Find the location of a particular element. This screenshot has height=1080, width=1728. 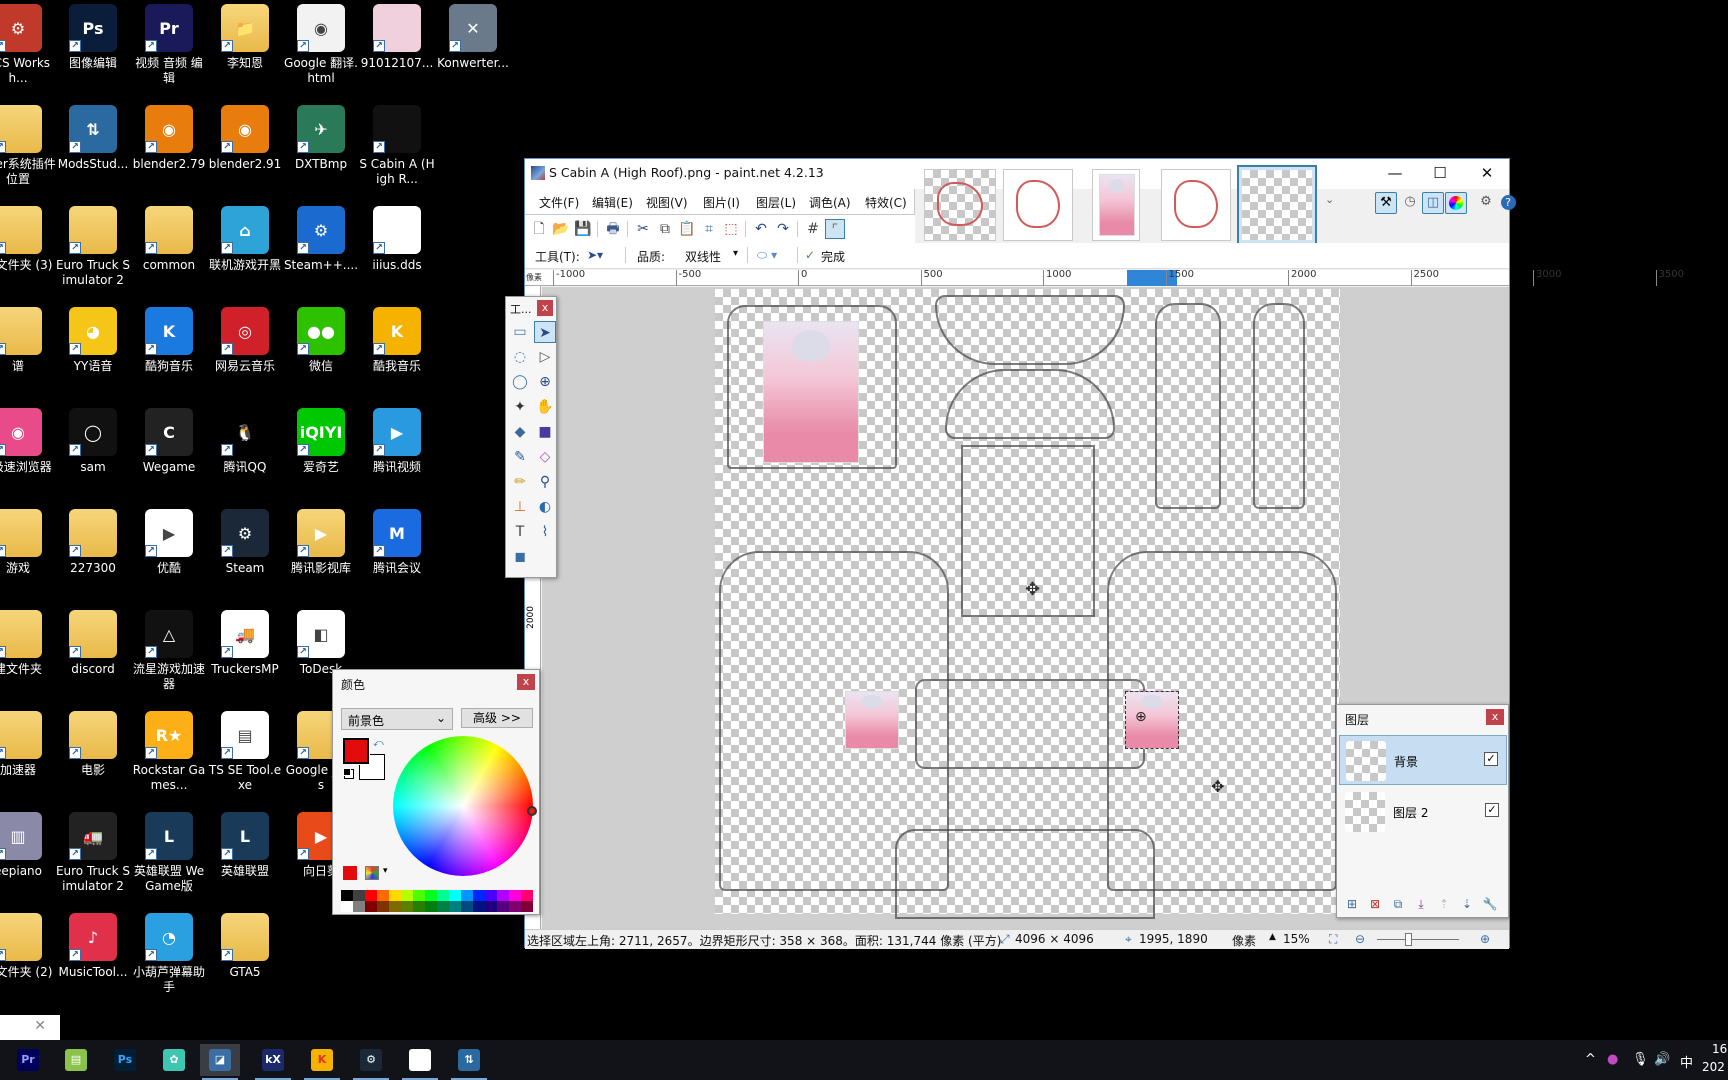

palette-menu-icon is located at coordinates (372, 873).